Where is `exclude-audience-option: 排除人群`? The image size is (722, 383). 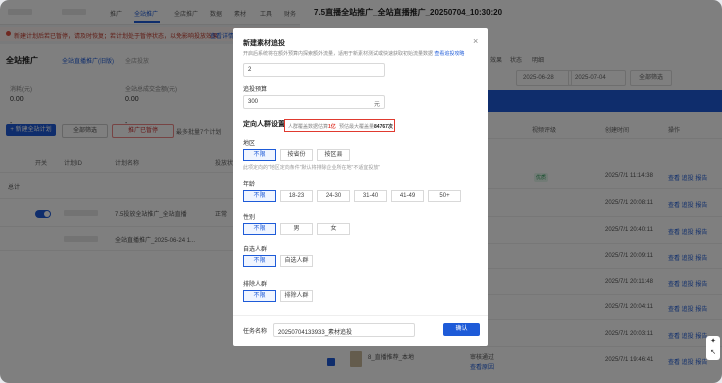
exclude-audience-option: 排除人群 is located at coordinates (296, 296).